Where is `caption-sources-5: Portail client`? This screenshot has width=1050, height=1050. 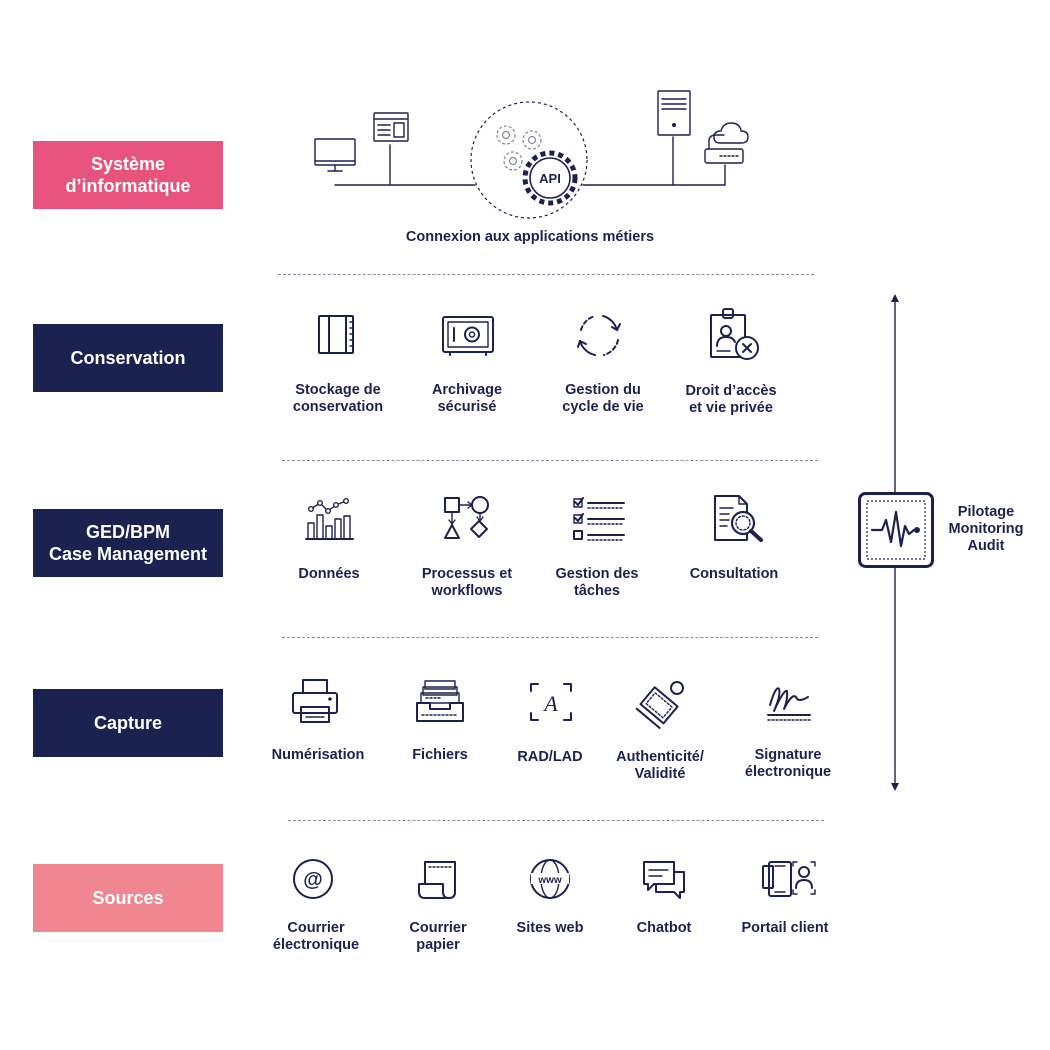 caption-sources-5: Portail client is located at coordinates (785, 928).